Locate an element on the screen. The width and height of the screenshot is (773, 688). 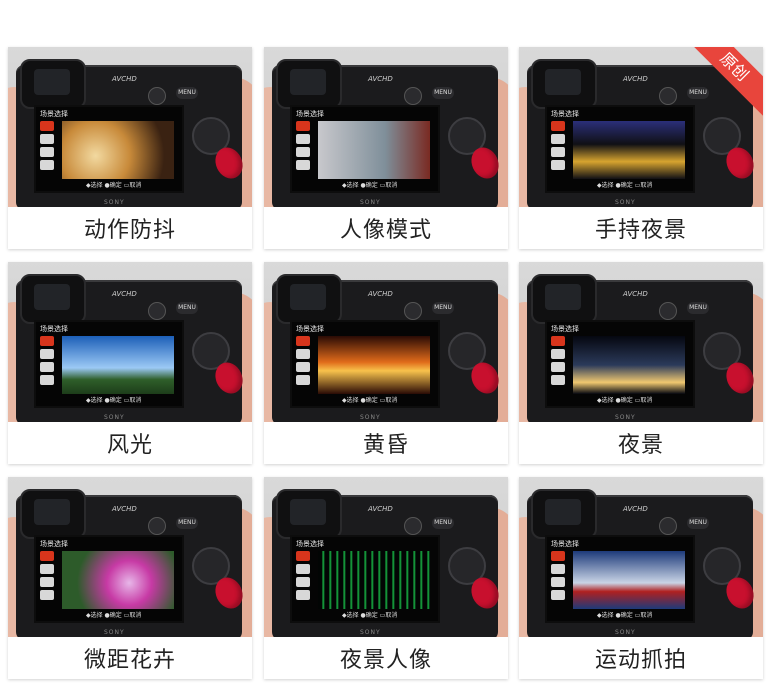
scene-card-sunset: AVCHD MENU 场景选择 ◆选择 ●确定 ▭取消 SONY 黄昏 is located at coordinates (386, 363).